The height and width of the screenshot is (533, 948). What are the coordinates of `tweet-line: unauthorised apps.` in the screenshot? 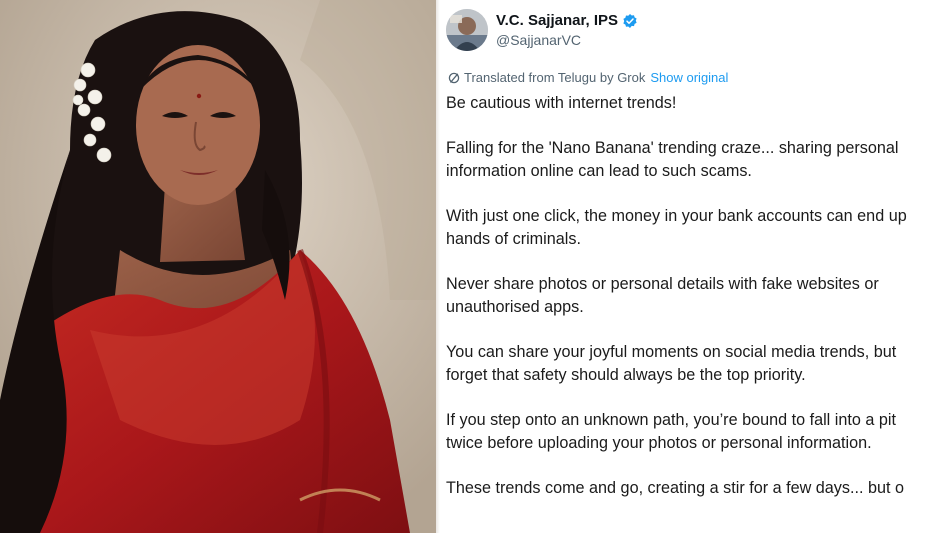 It's located at (515, 307).